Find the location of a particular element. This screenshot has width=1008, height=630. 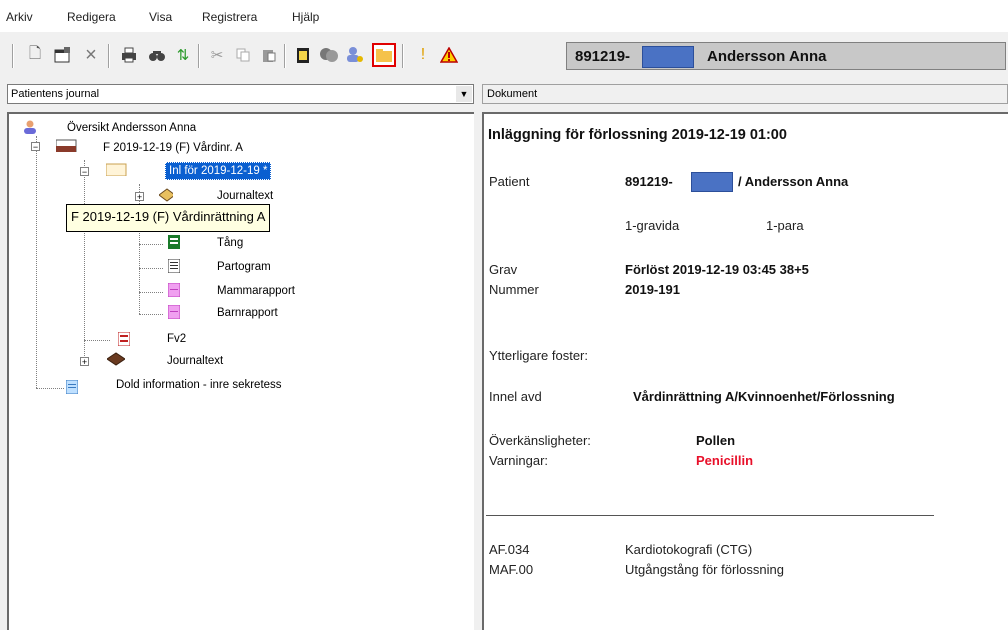

tree-tooltip: F 2019-12-19 (F) Vårdinrättning A is located at coordinates (168, 218).